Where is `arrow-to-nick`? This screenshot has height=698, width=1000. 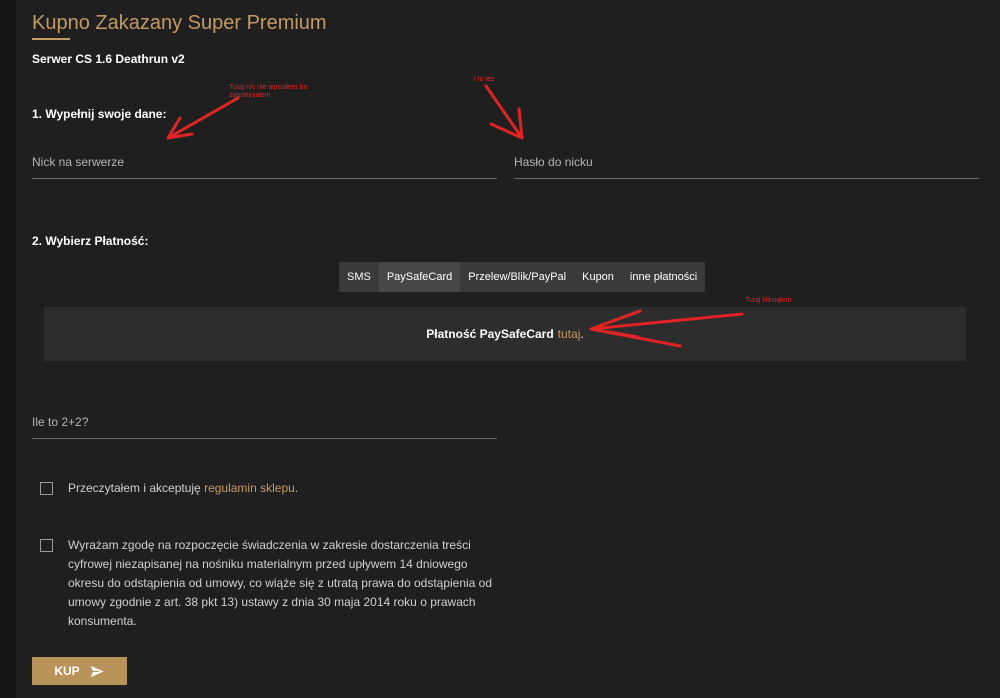
arrow-to-nick is located at coordinates (203, 118).